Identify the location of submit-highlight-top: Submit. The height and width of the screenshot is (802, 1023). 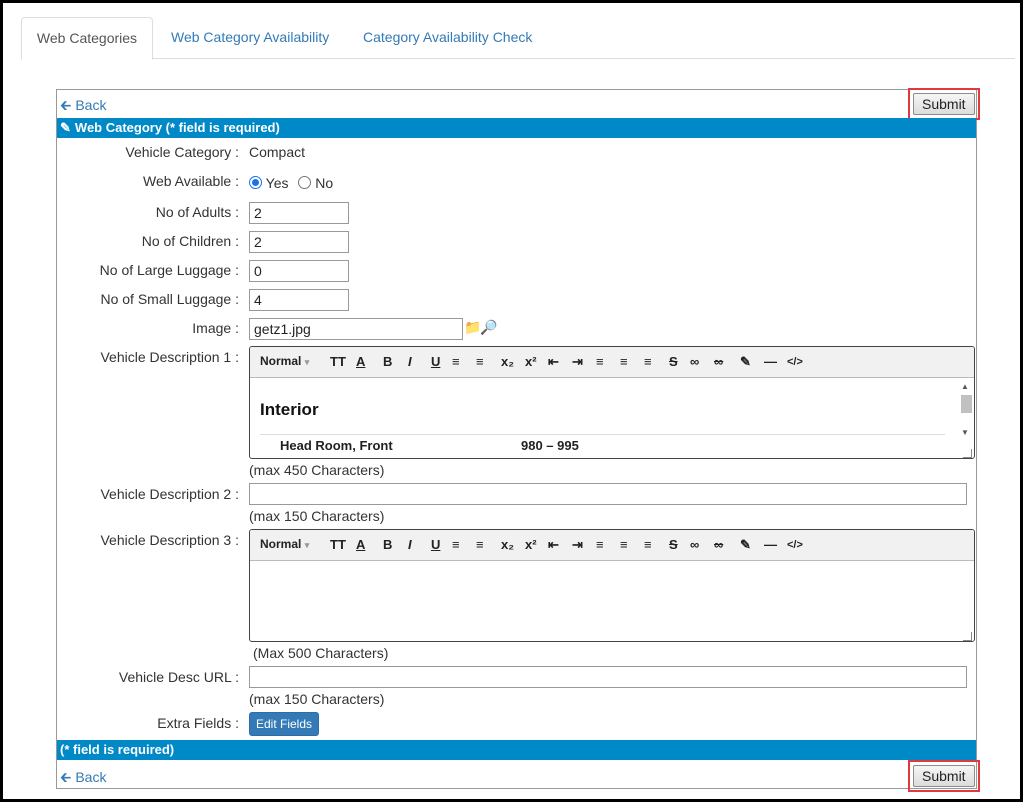
(944, 104).